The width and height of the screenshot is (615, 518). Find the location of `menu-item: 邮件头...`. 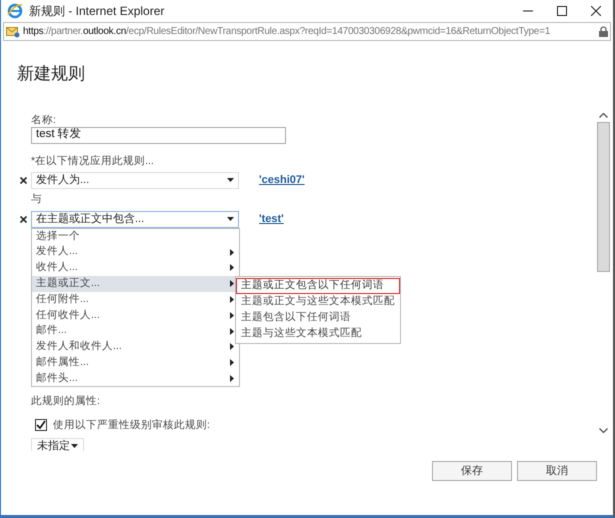

menu-item: 邮件头... is located at coordinates (135, 378).